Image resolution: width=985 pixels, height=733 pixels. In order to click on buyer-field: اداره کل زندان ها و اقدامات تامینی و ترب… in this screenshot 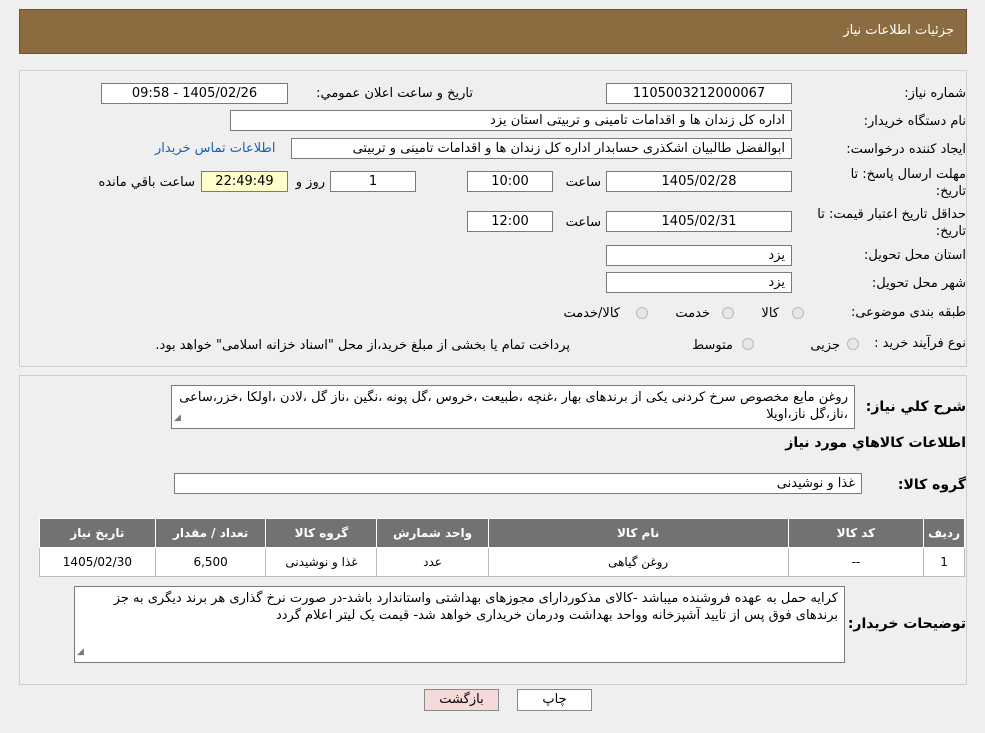, I will do `click(511, 120)`.